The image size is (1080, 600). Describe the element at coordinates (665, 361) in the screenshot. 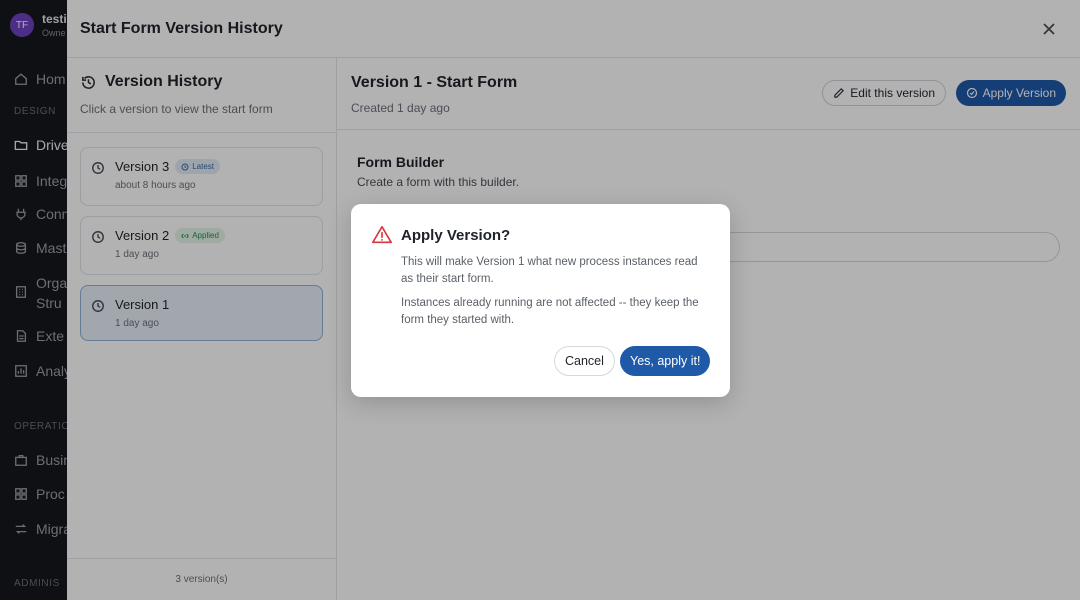

I see `confirm-apply-button: Yes, apply it!` at that location.